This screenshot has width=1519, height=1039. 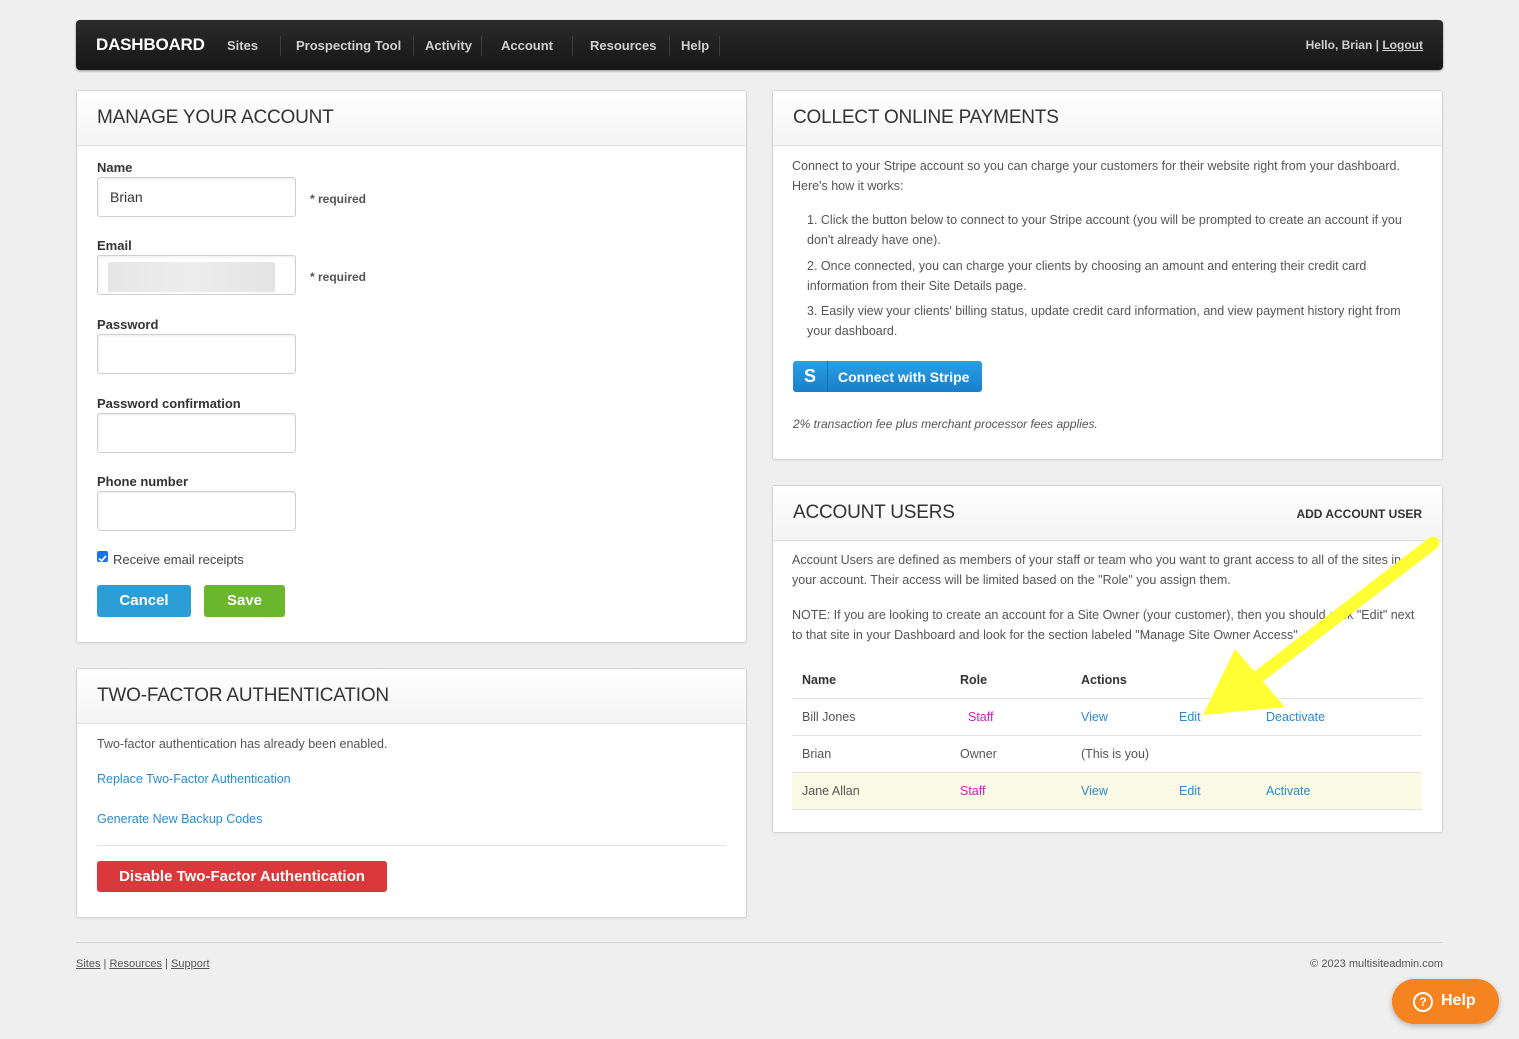 I want to click on help-widget-button: ? Help, so click(x=1445, y=1001).